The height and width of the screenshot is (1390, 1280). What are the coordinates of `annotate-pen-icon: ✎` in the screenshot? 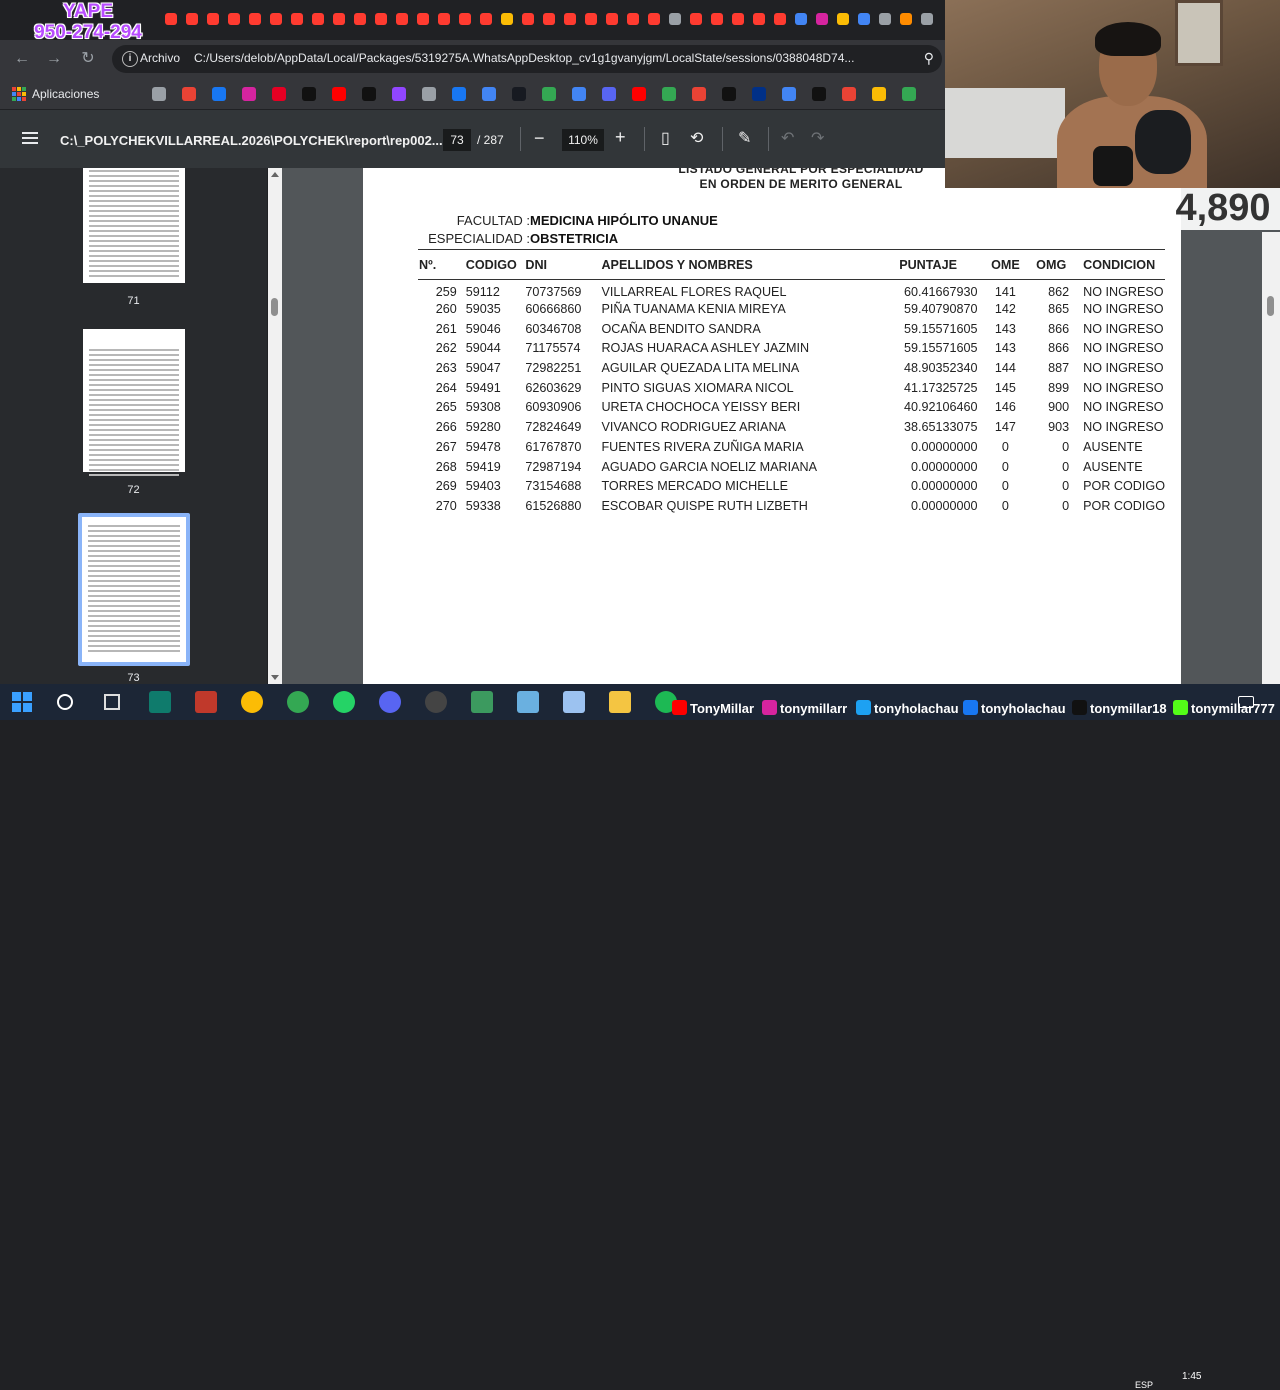 It's located at (744, 138).